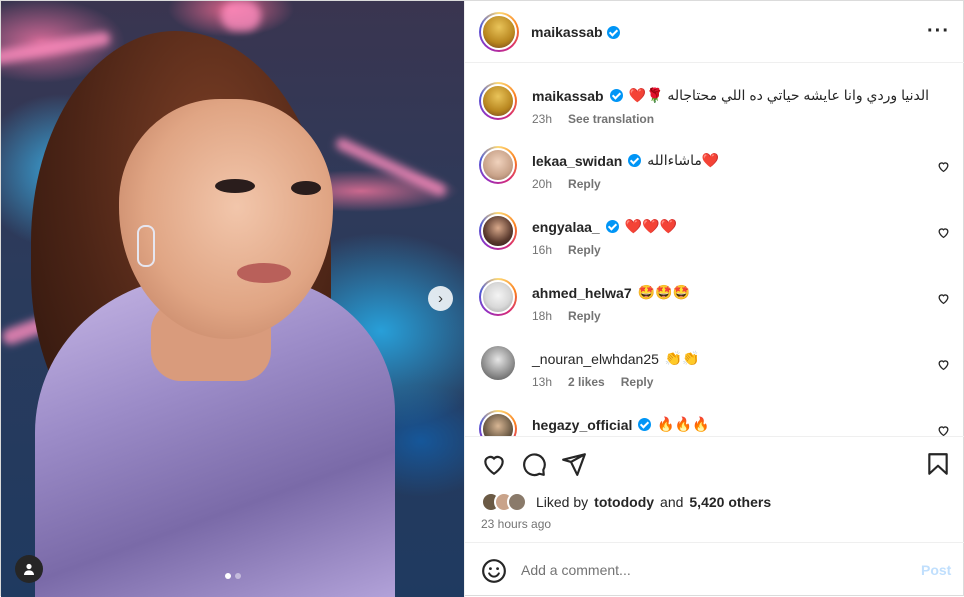 The width and height of the screenshot is (964, 597). I want to click on comment-likes: 2 likes, so click(586, 382).